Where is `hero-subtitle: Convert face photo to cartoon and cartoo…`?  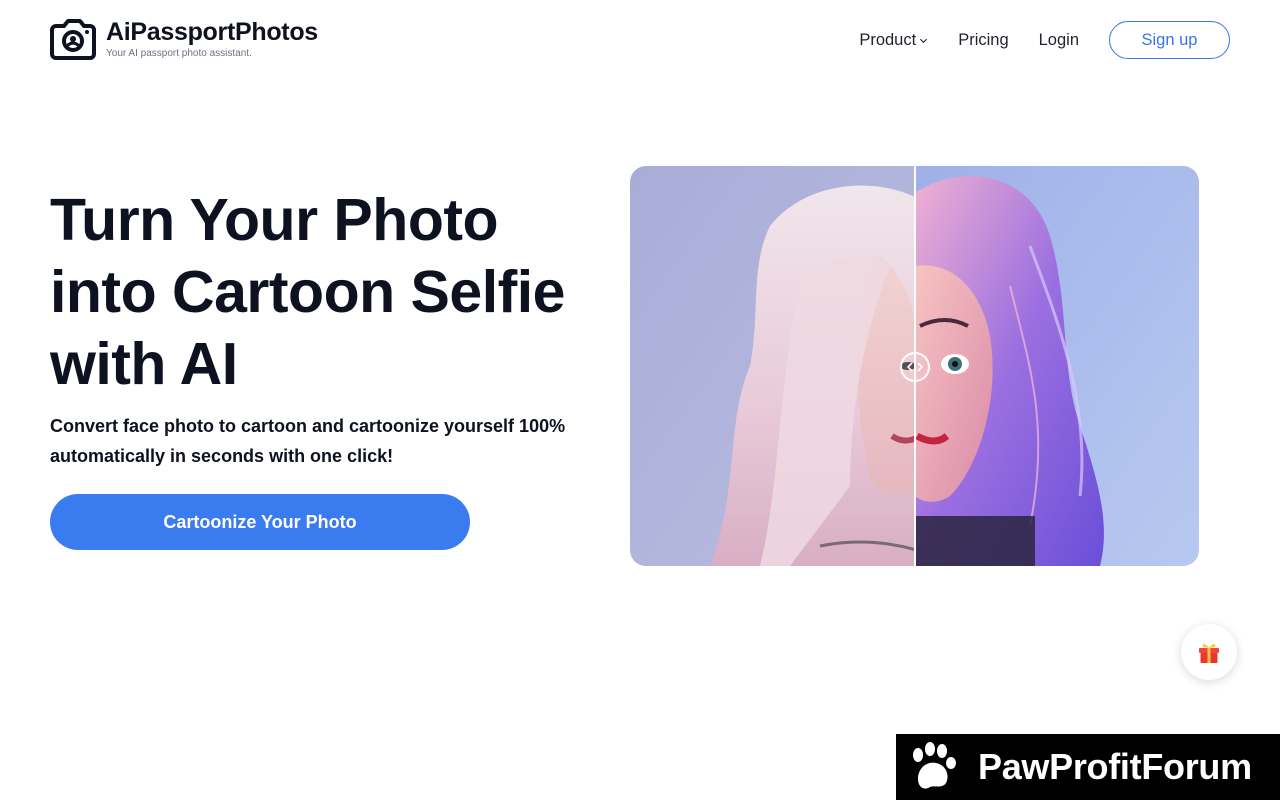 hero-subtitle: Convert face photo to cartoon and cartoo… is located at coordinates (330, 441).